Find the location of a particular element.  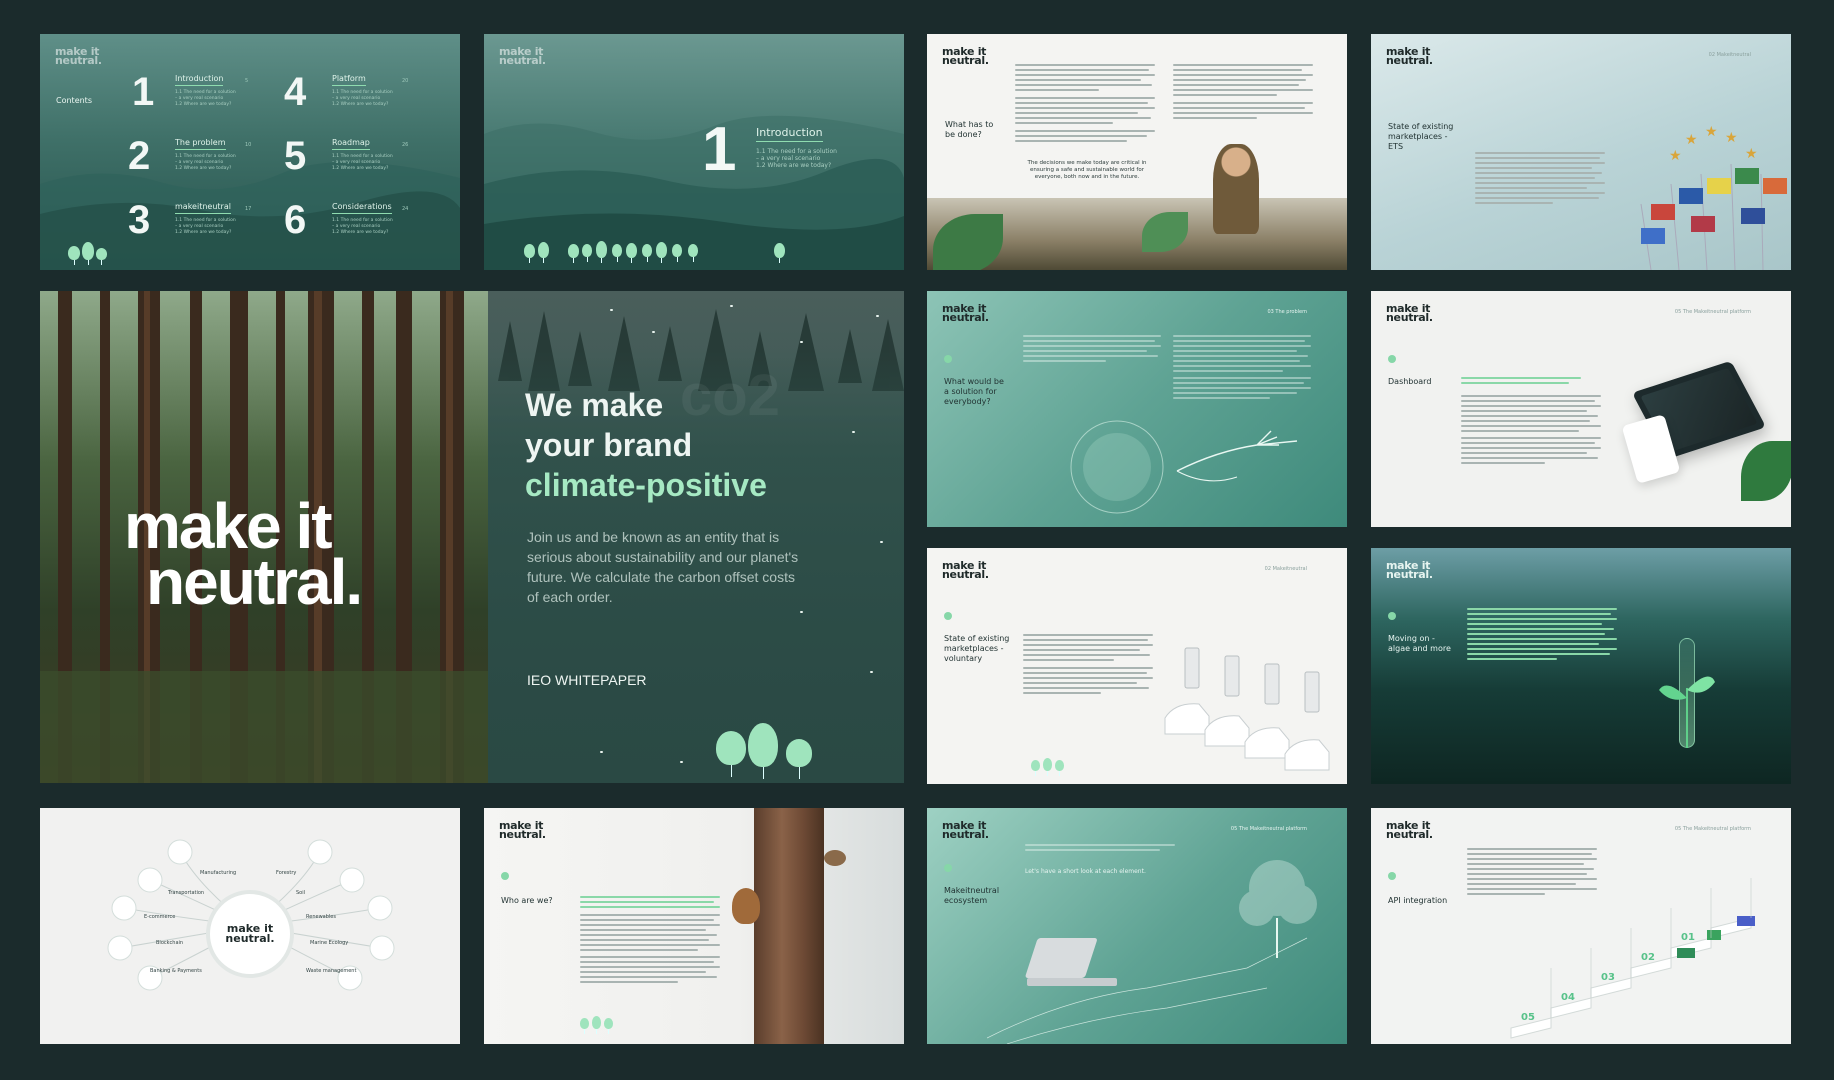

step-number: 01 is located at coordinates (1688, 937).